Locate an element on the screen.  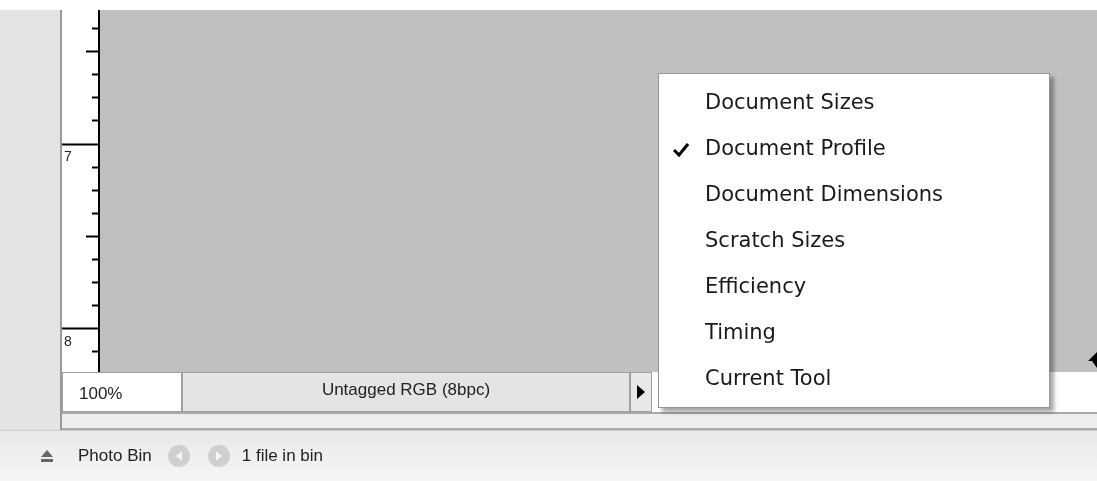
right-arrow-icon is located at coordinates (218, 456).